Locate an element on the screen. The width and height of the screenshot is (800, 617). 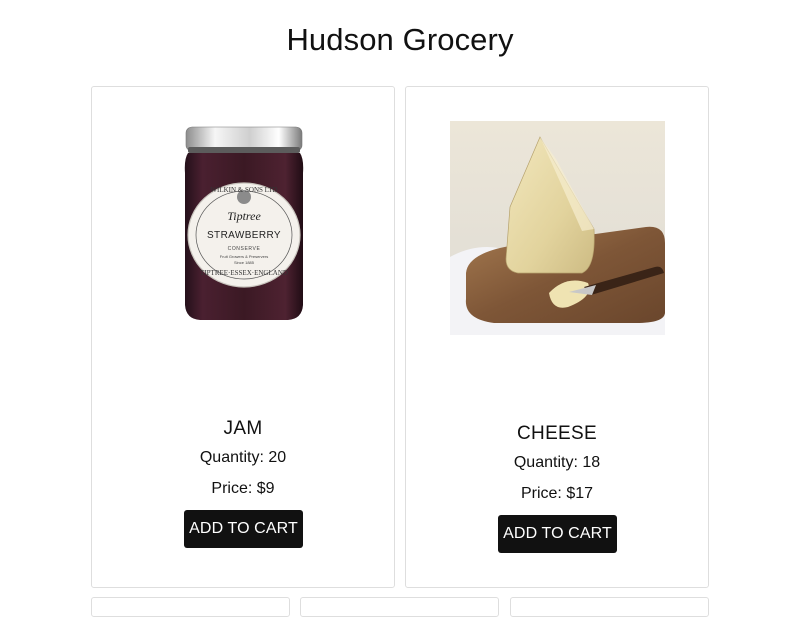
product-quantity: Quantity: 20 is located at coordinates (243, 457).